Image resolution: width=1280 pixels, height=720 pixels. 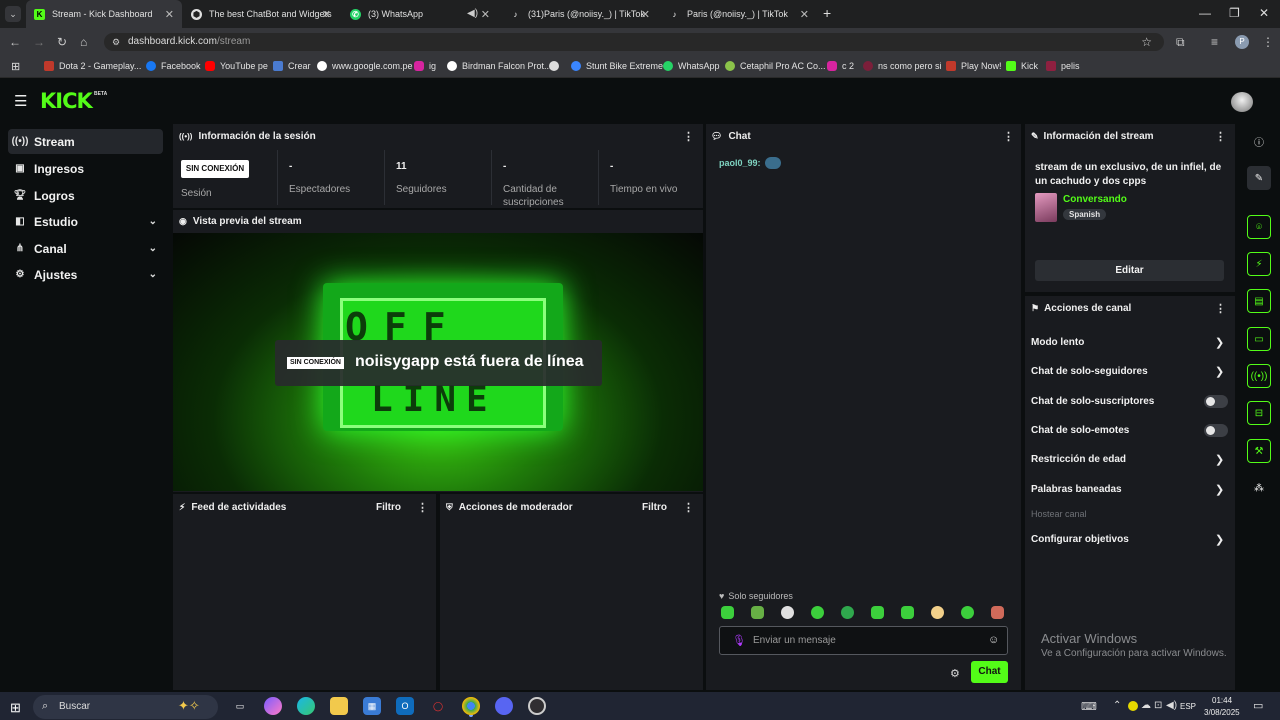 What do you see at coordinates (15, 708) in the screenshot?
I see `windows-start-icon: ⊞` at bounding box center [15, 708].